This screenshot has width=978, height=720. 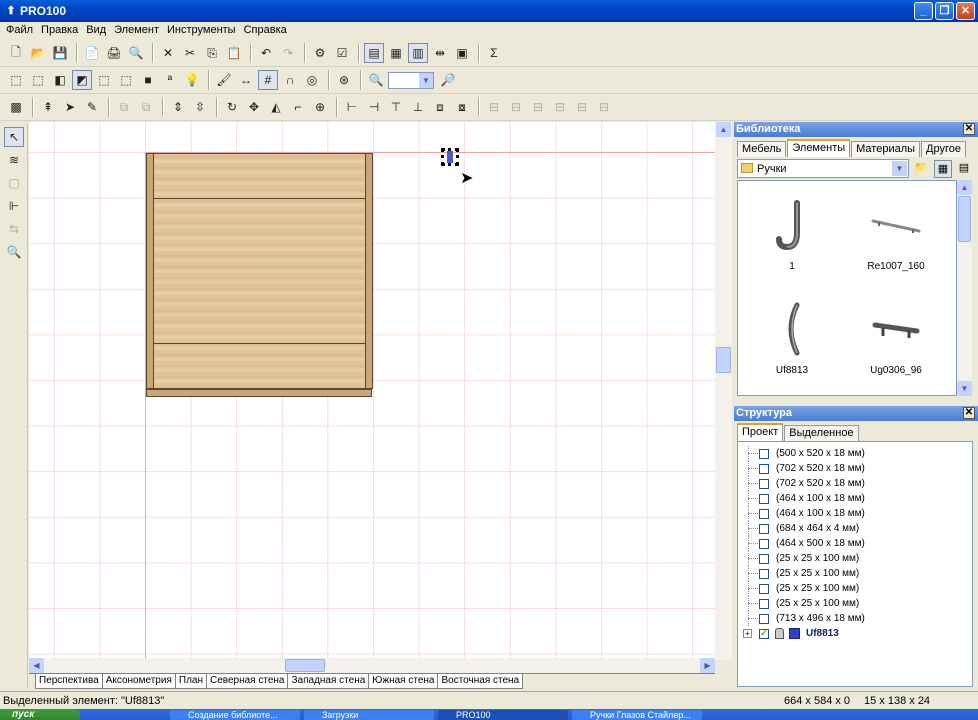 What do you see at coordinates (328, 681) in the screenshot?
I see `tab-west-wall: Западная стена` at bounding box center [328, 681].